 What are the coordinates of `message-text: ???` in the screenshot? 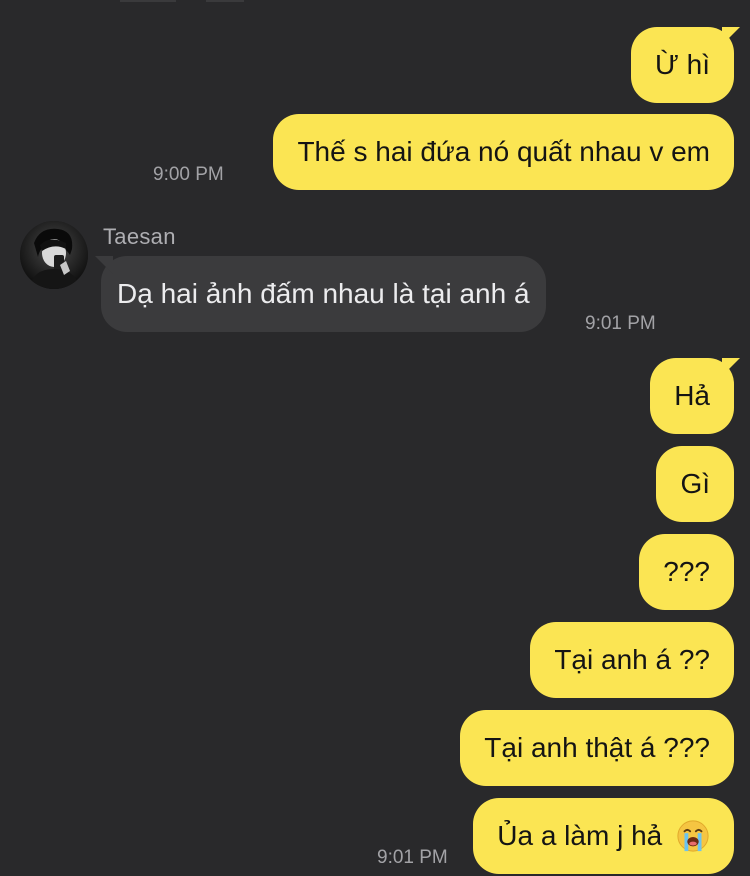 It's located at (686, 571).